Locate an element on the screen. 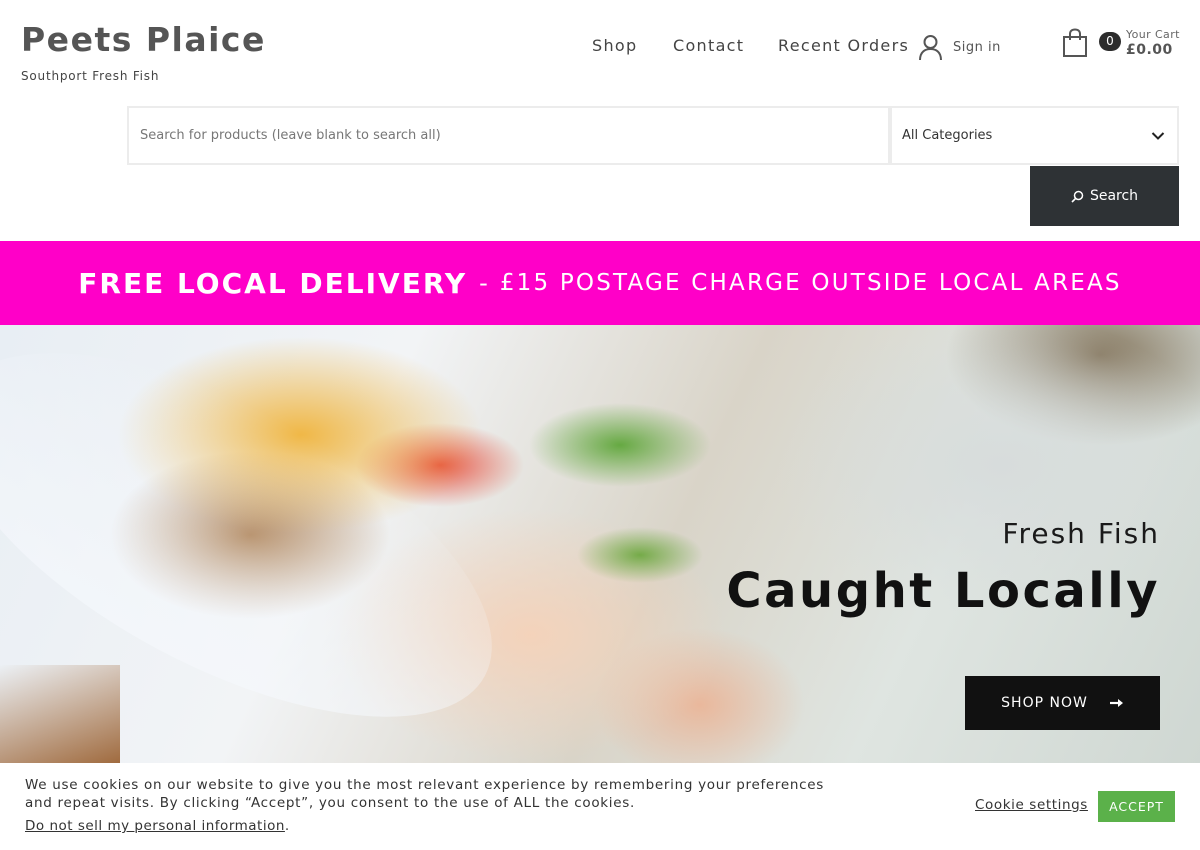  shopping-bag-icon is located at coordinates (1075, 42).